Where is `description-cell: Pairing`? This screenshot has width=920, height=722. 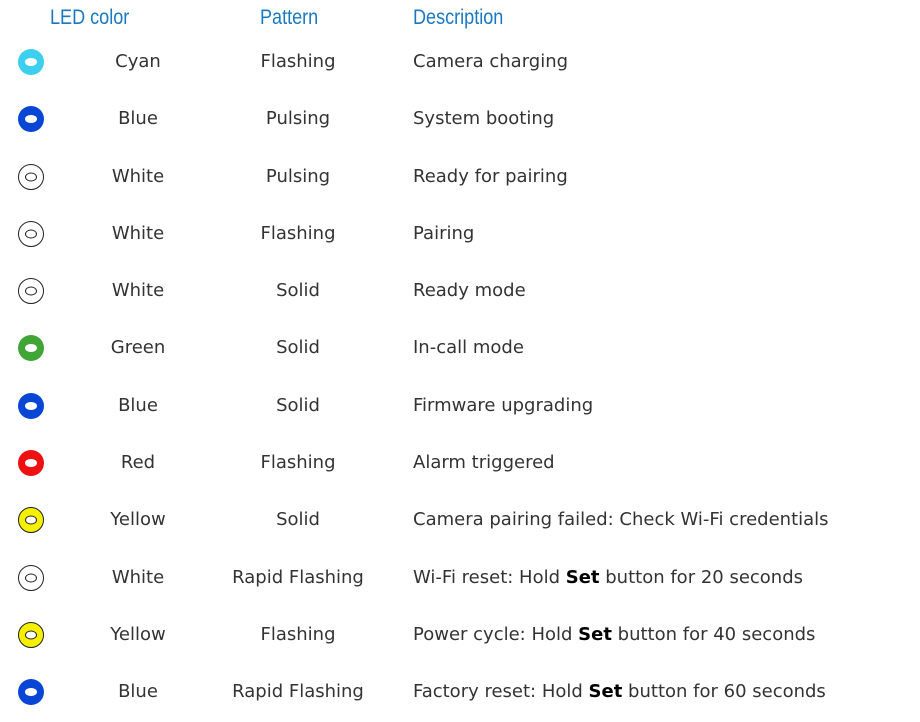
description-cell: Pairing is located at coordinates (443, 234).